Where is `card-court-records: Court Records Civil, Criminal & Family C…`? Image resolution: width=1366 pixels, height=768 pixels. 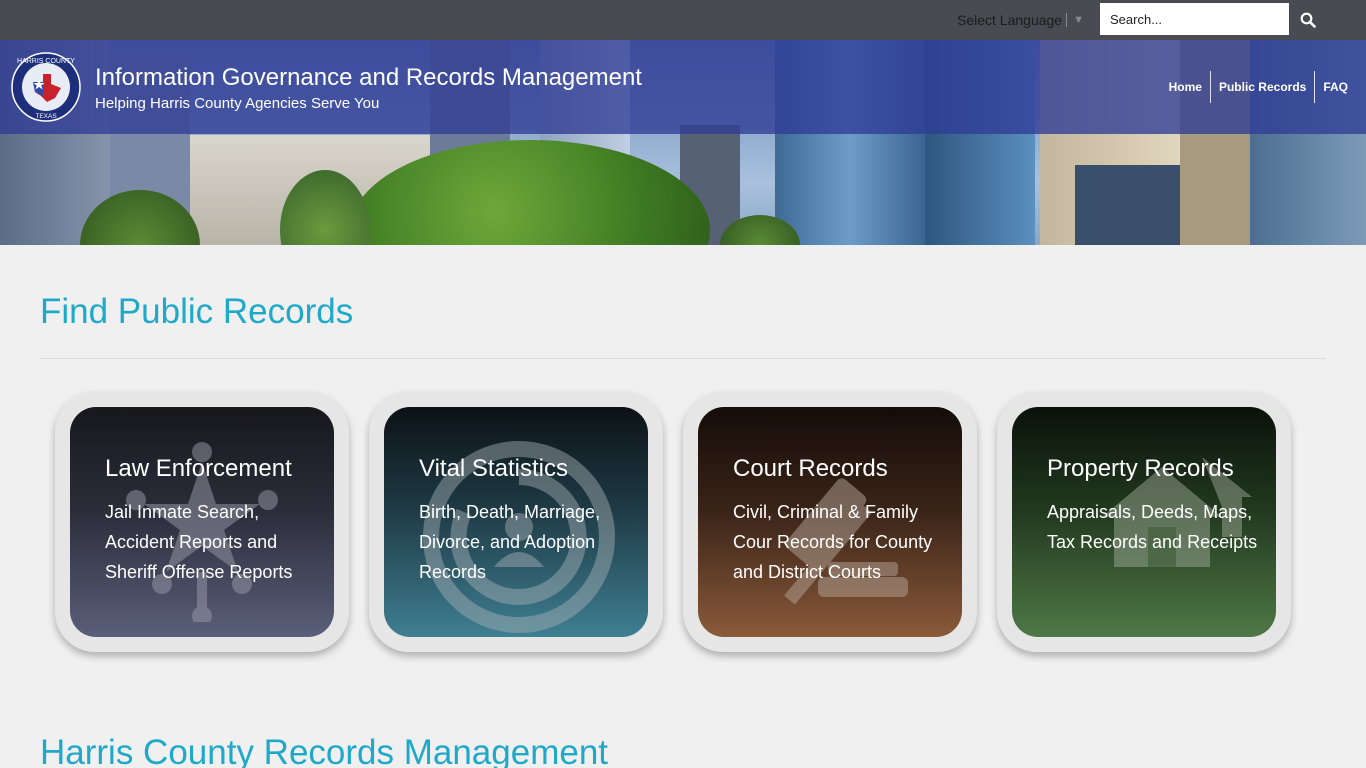
card-court-records: Court Records Civil, Criminal & Family C… is located at coordinates (830, 522).